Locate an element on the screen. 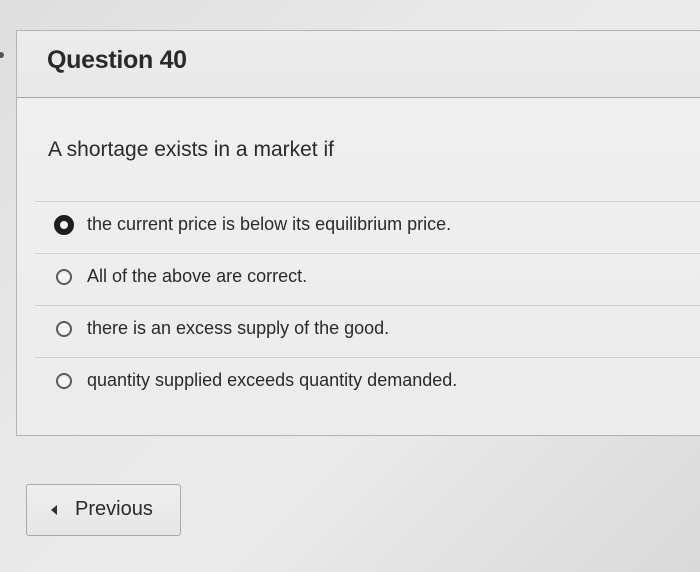 The height and width of the screenshot is (572, 700). answer-option-label: All of the above are correct. is located at coordinates (197, 276).